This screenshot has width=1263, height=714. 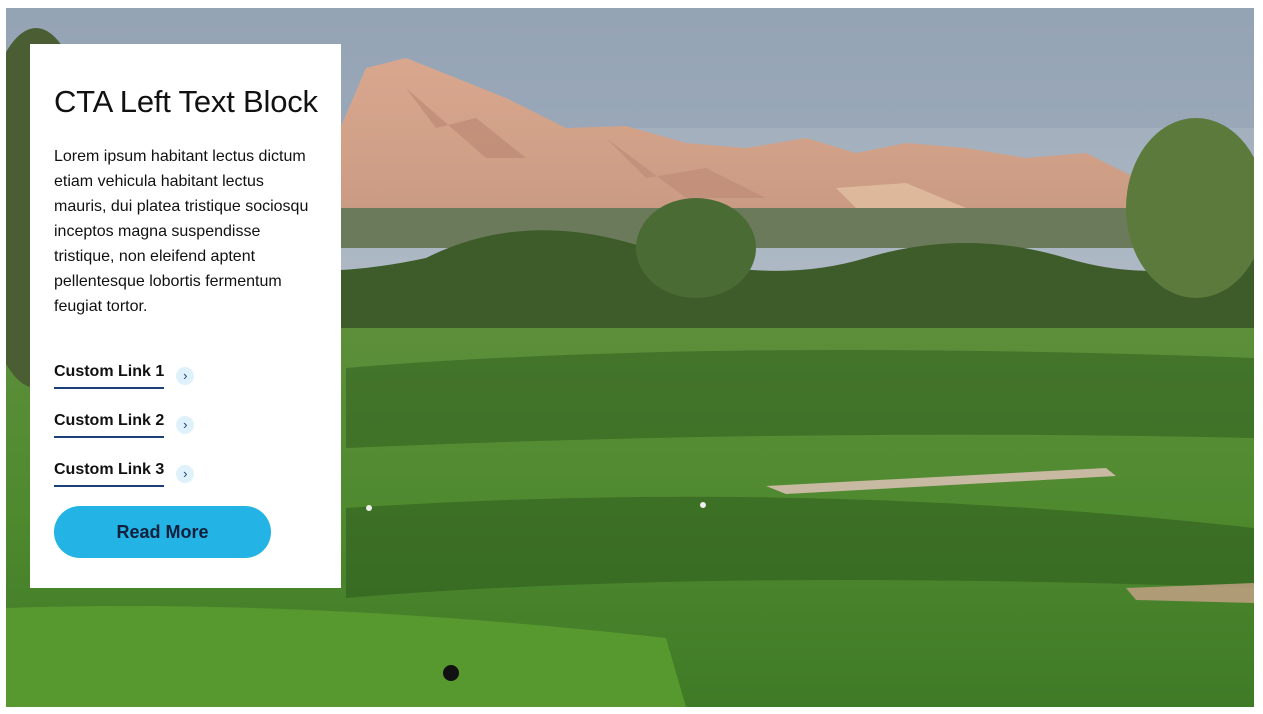 I want to click on custom-link-3: Custom Link 3, so click(x=109, y=473).